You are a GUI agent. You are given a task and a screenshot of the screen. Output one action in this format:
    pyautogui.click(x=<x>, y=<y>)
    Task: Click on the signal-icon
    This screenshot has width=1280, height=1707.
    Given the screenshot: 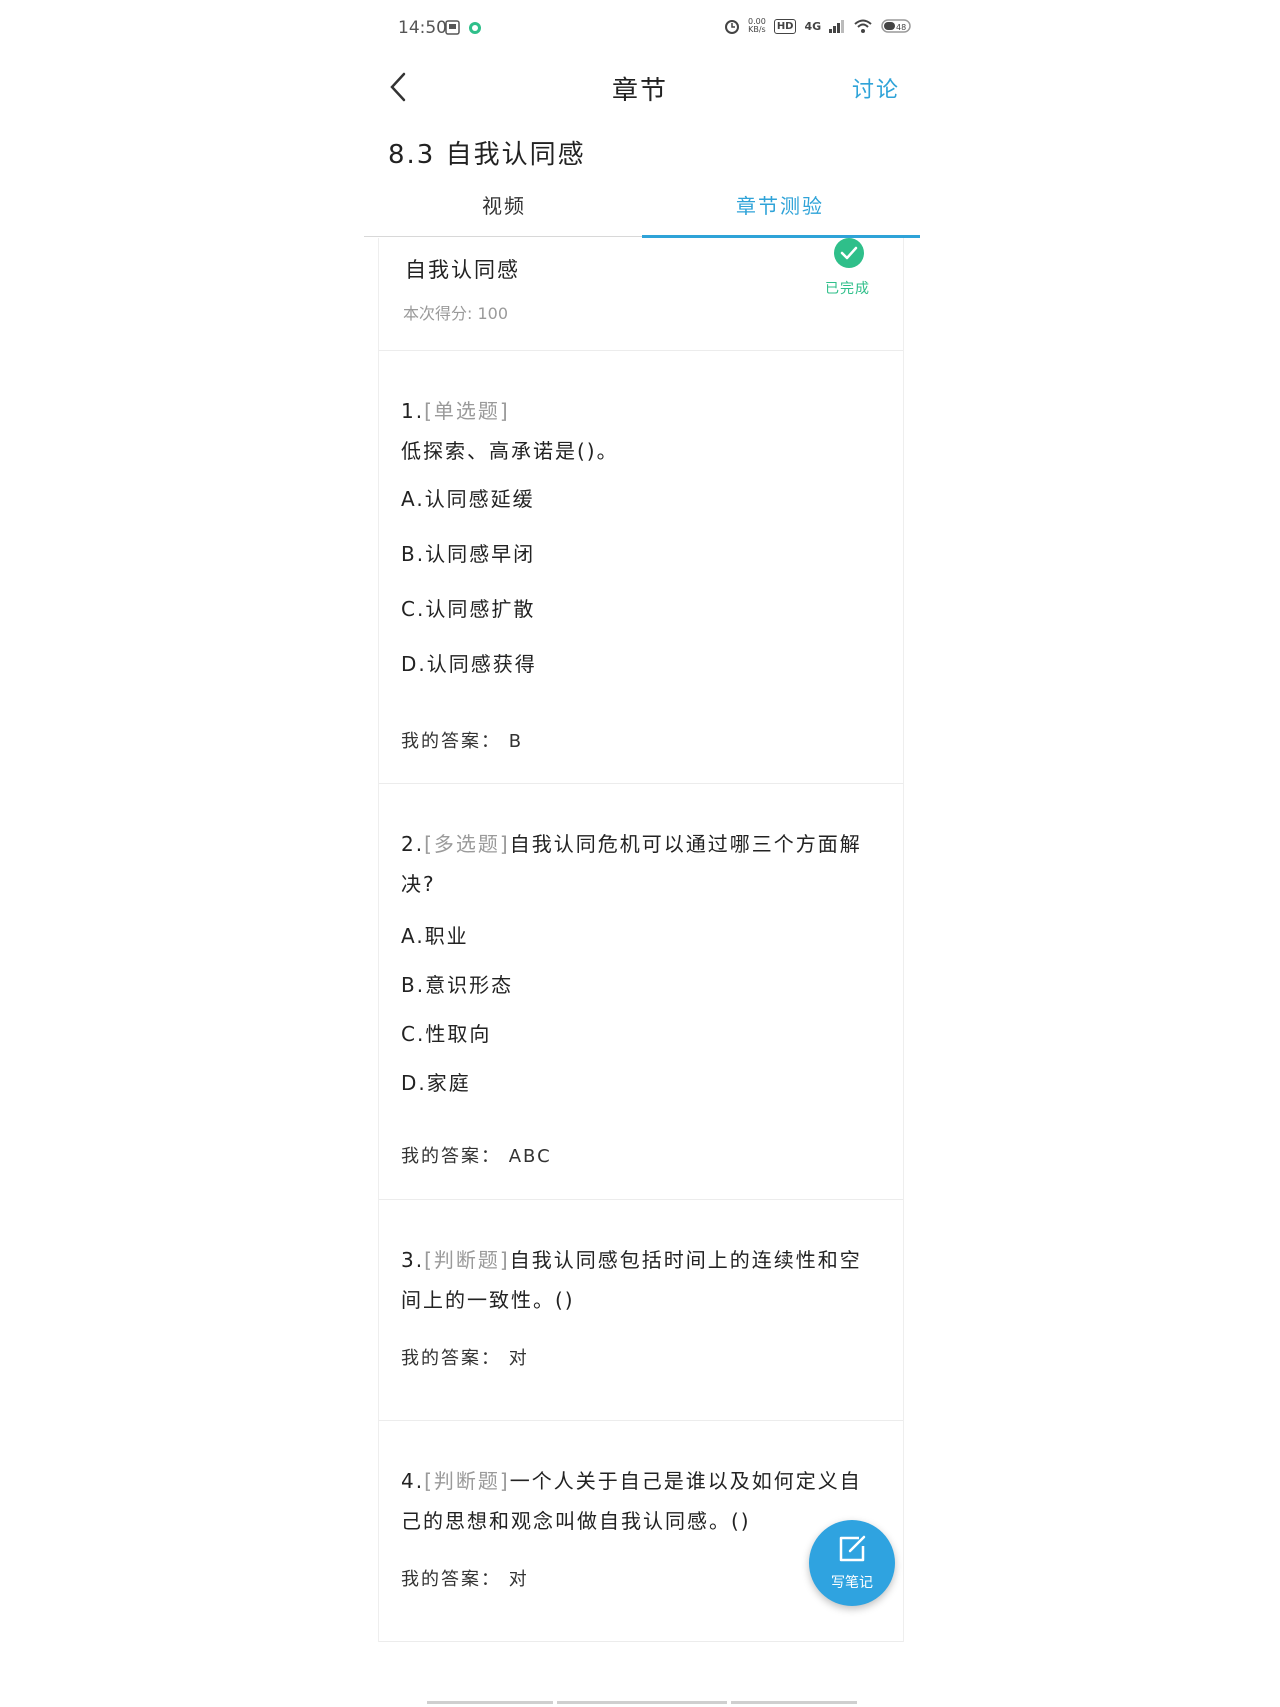 What is the action you would take?
    pyautogui.click(x=837, y=26)
    